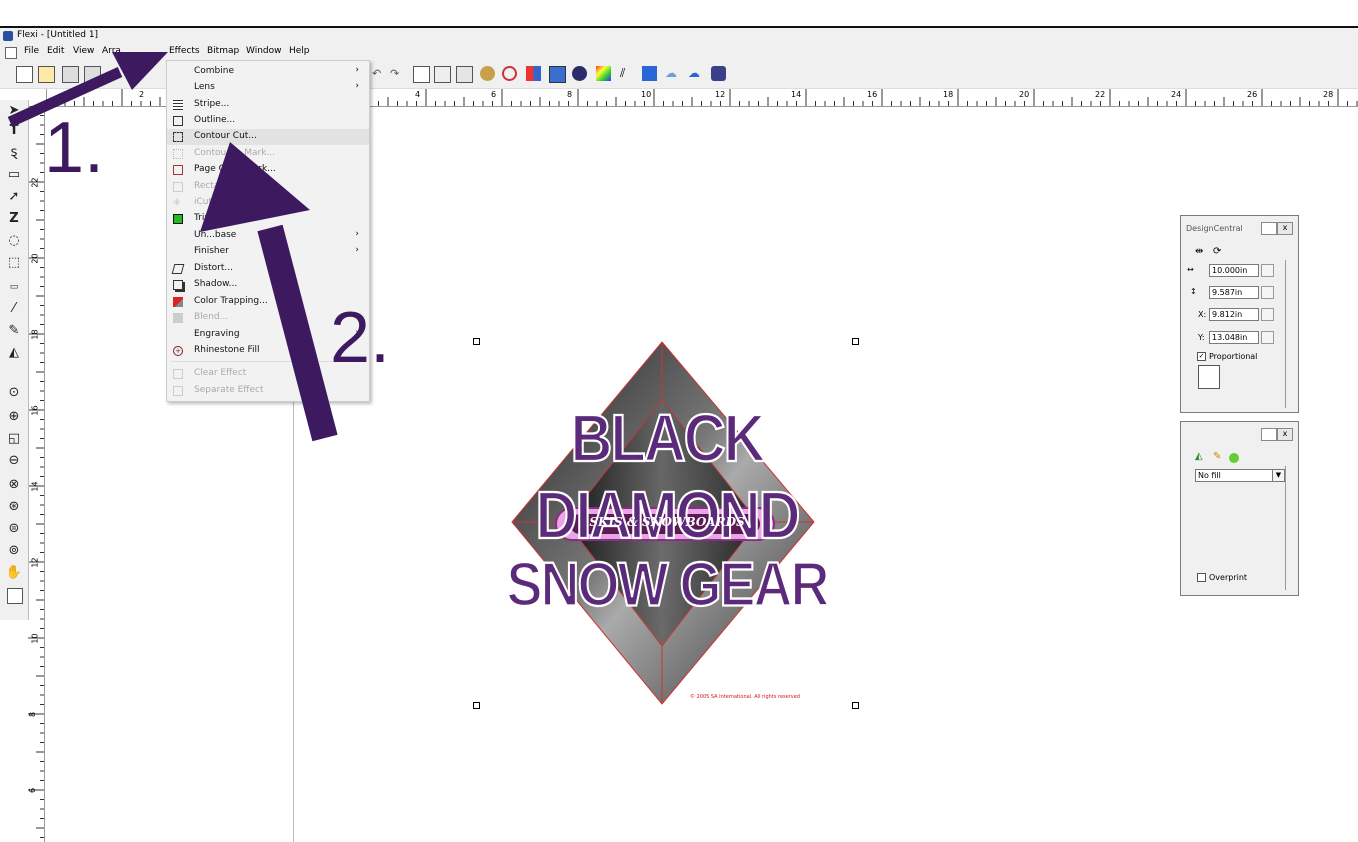 The height and width of the screenshot is (842, 1358). Describe the element at coordinates (360, 338) in the screenshot. I see `step-2-label: 2.` at that location.